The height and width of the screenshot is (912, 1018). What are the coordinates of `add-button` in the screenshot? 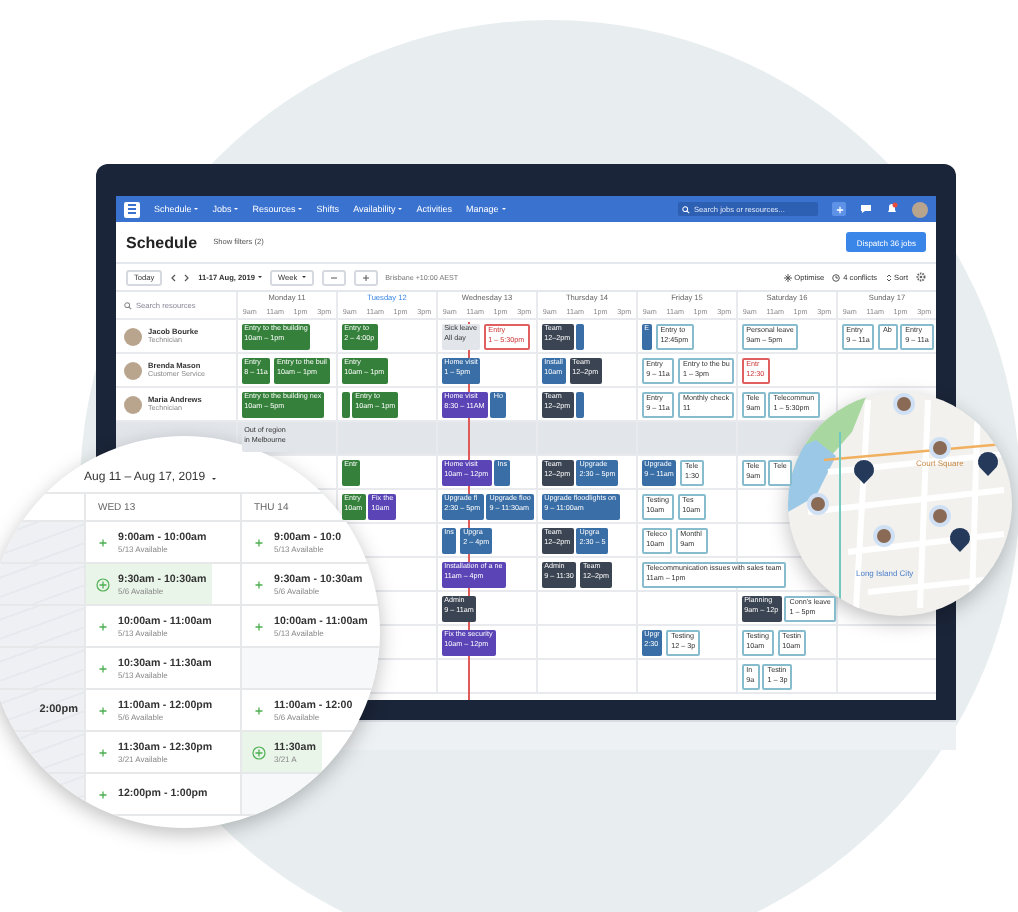 It's located at (839, 209).